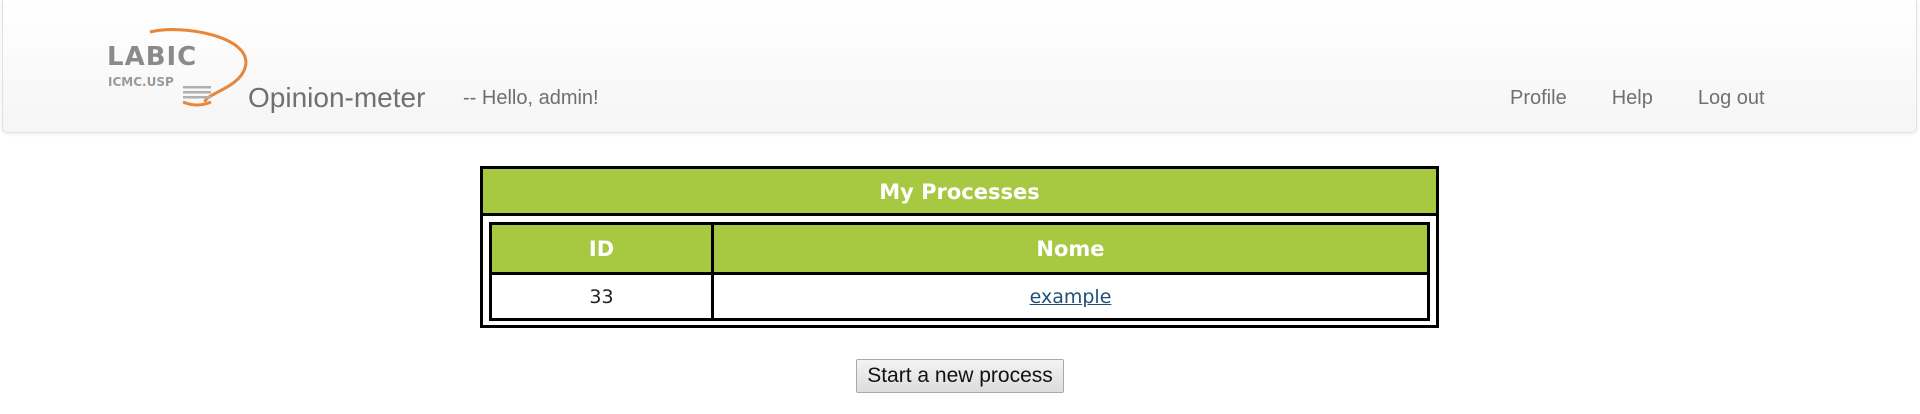 The image size is (1920, 414). I want to click on nav-links: Profile Help Log out, so click(1637, 98).